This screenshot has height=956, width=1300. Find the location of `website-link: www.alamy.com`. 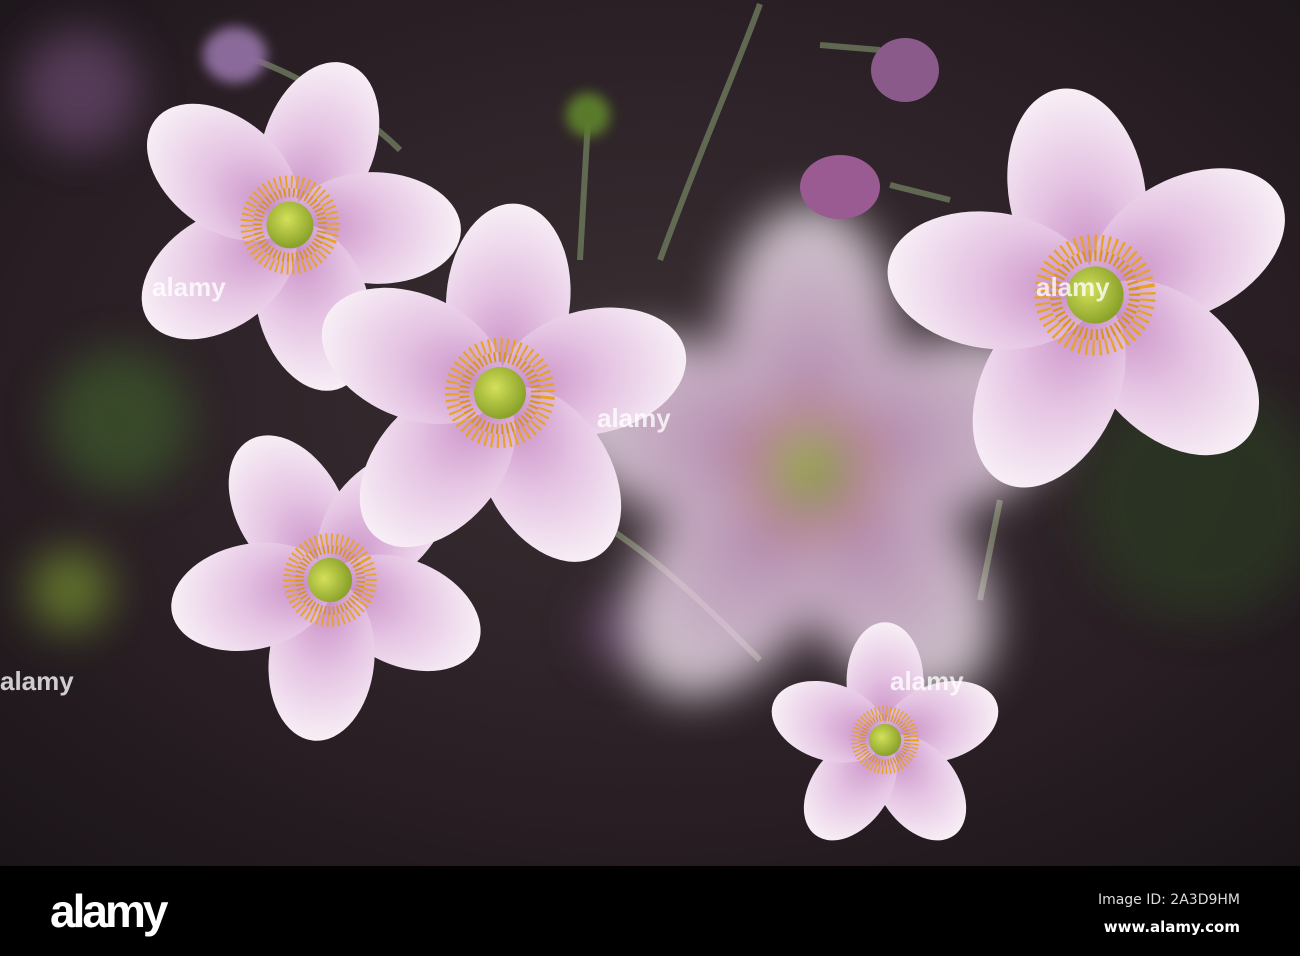

website-link: www.alamy.com is located at coordinates (1171, 927).